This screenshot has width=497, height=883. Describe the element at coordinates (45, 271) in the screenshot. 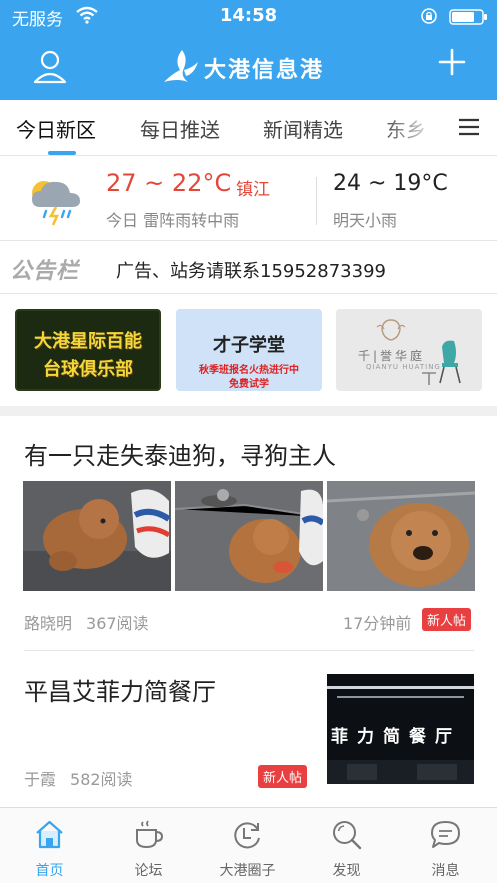

I see `notice-badge: 公告栏` at that location.